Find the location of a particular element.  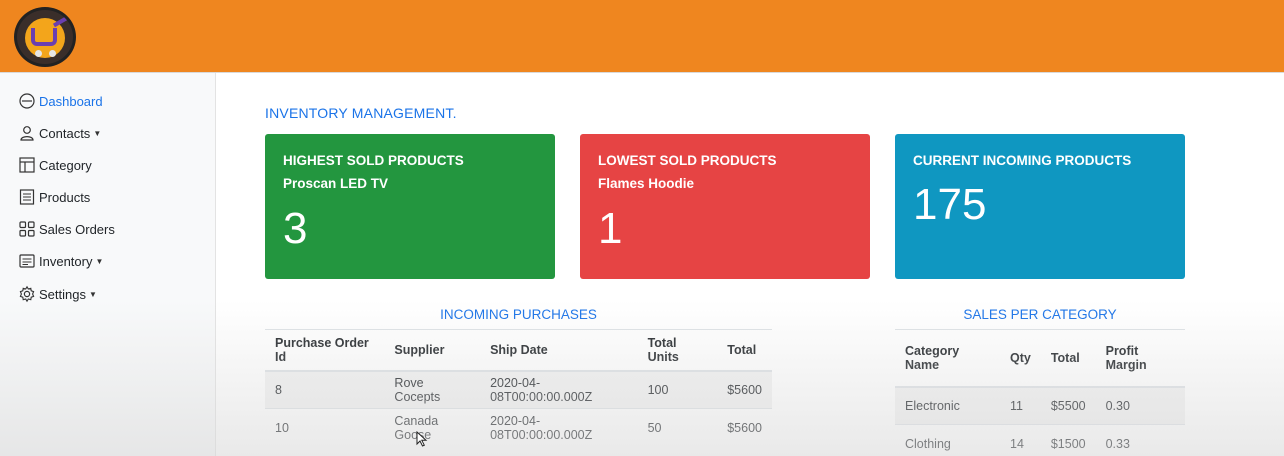

table-header-row: Category Name Qty Total Profit Margin is located at coordinates (1040, 358).